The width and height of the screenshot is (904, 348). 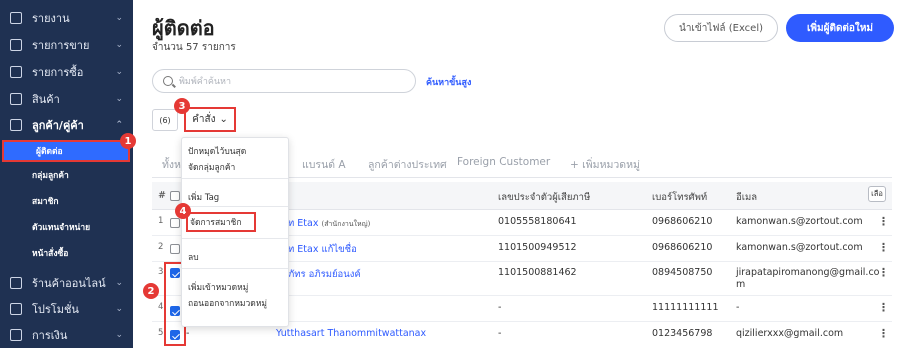 What do you see at coordinates (351, 333) in the screenshot?
I see `contact-name: Yutthasart Thanommitwattanax` at bounding box center [351, 333].